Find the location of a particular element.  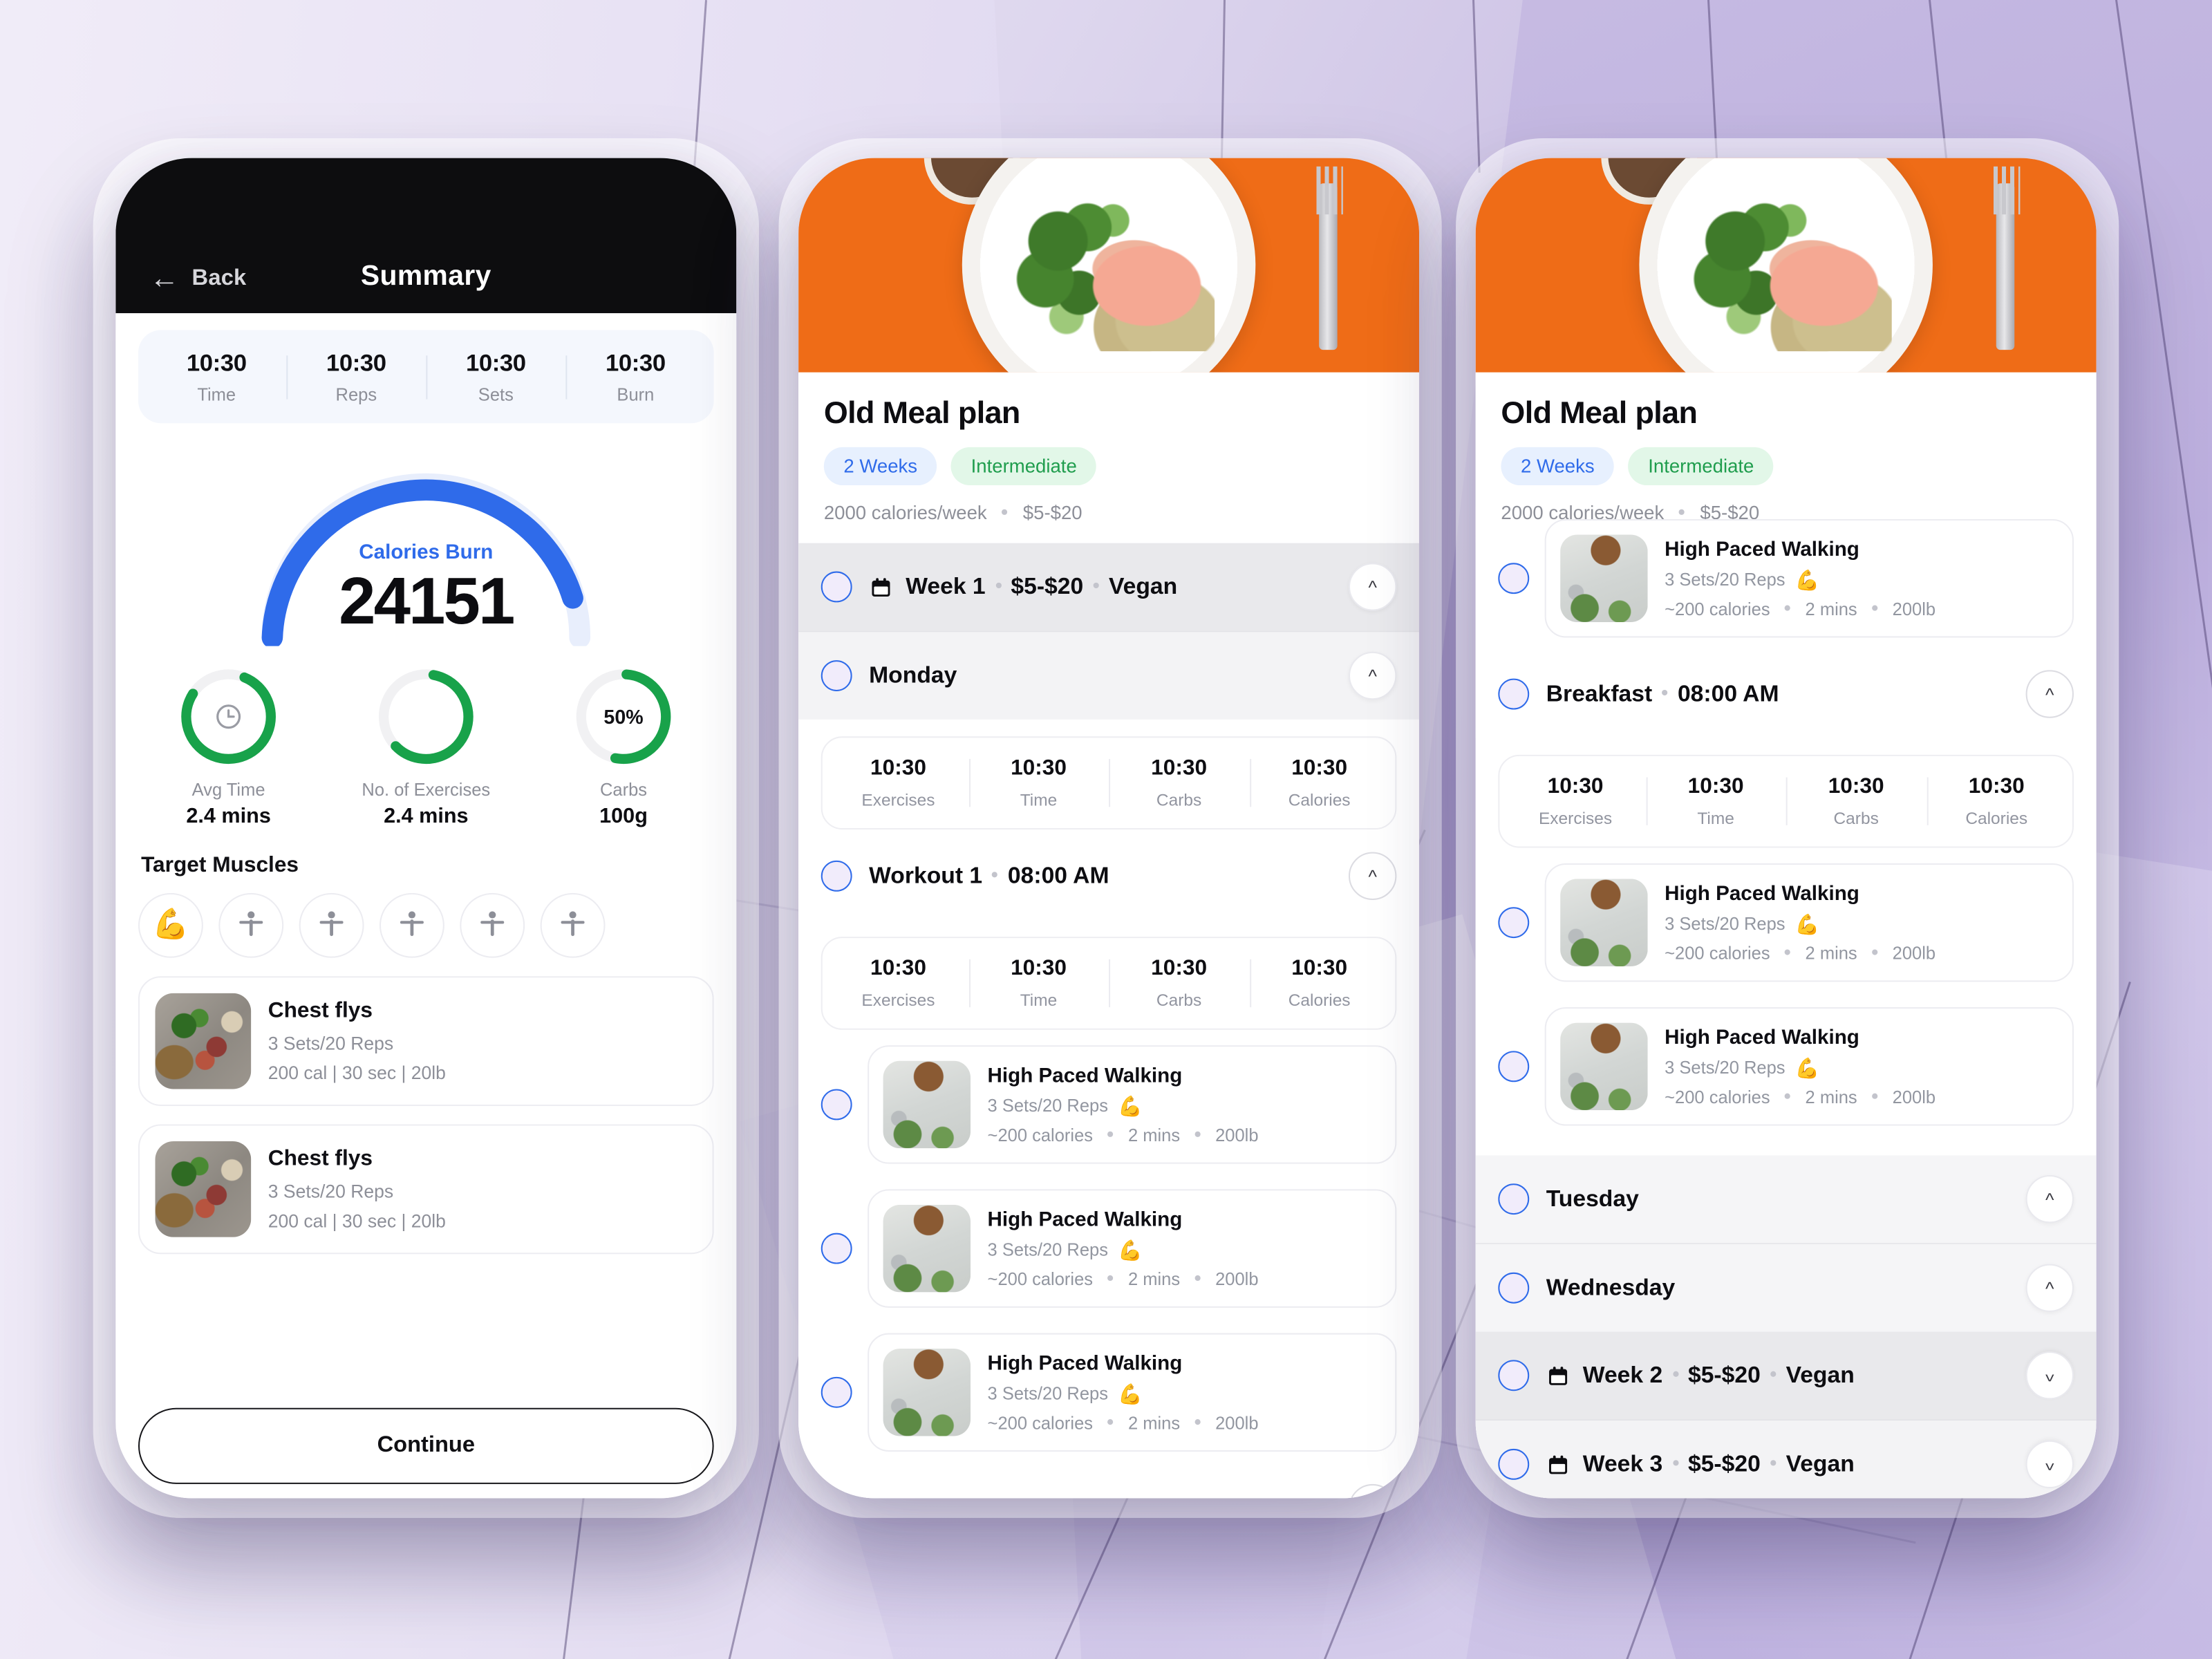

stat-label: Sets is located at coordinates (496, 395).